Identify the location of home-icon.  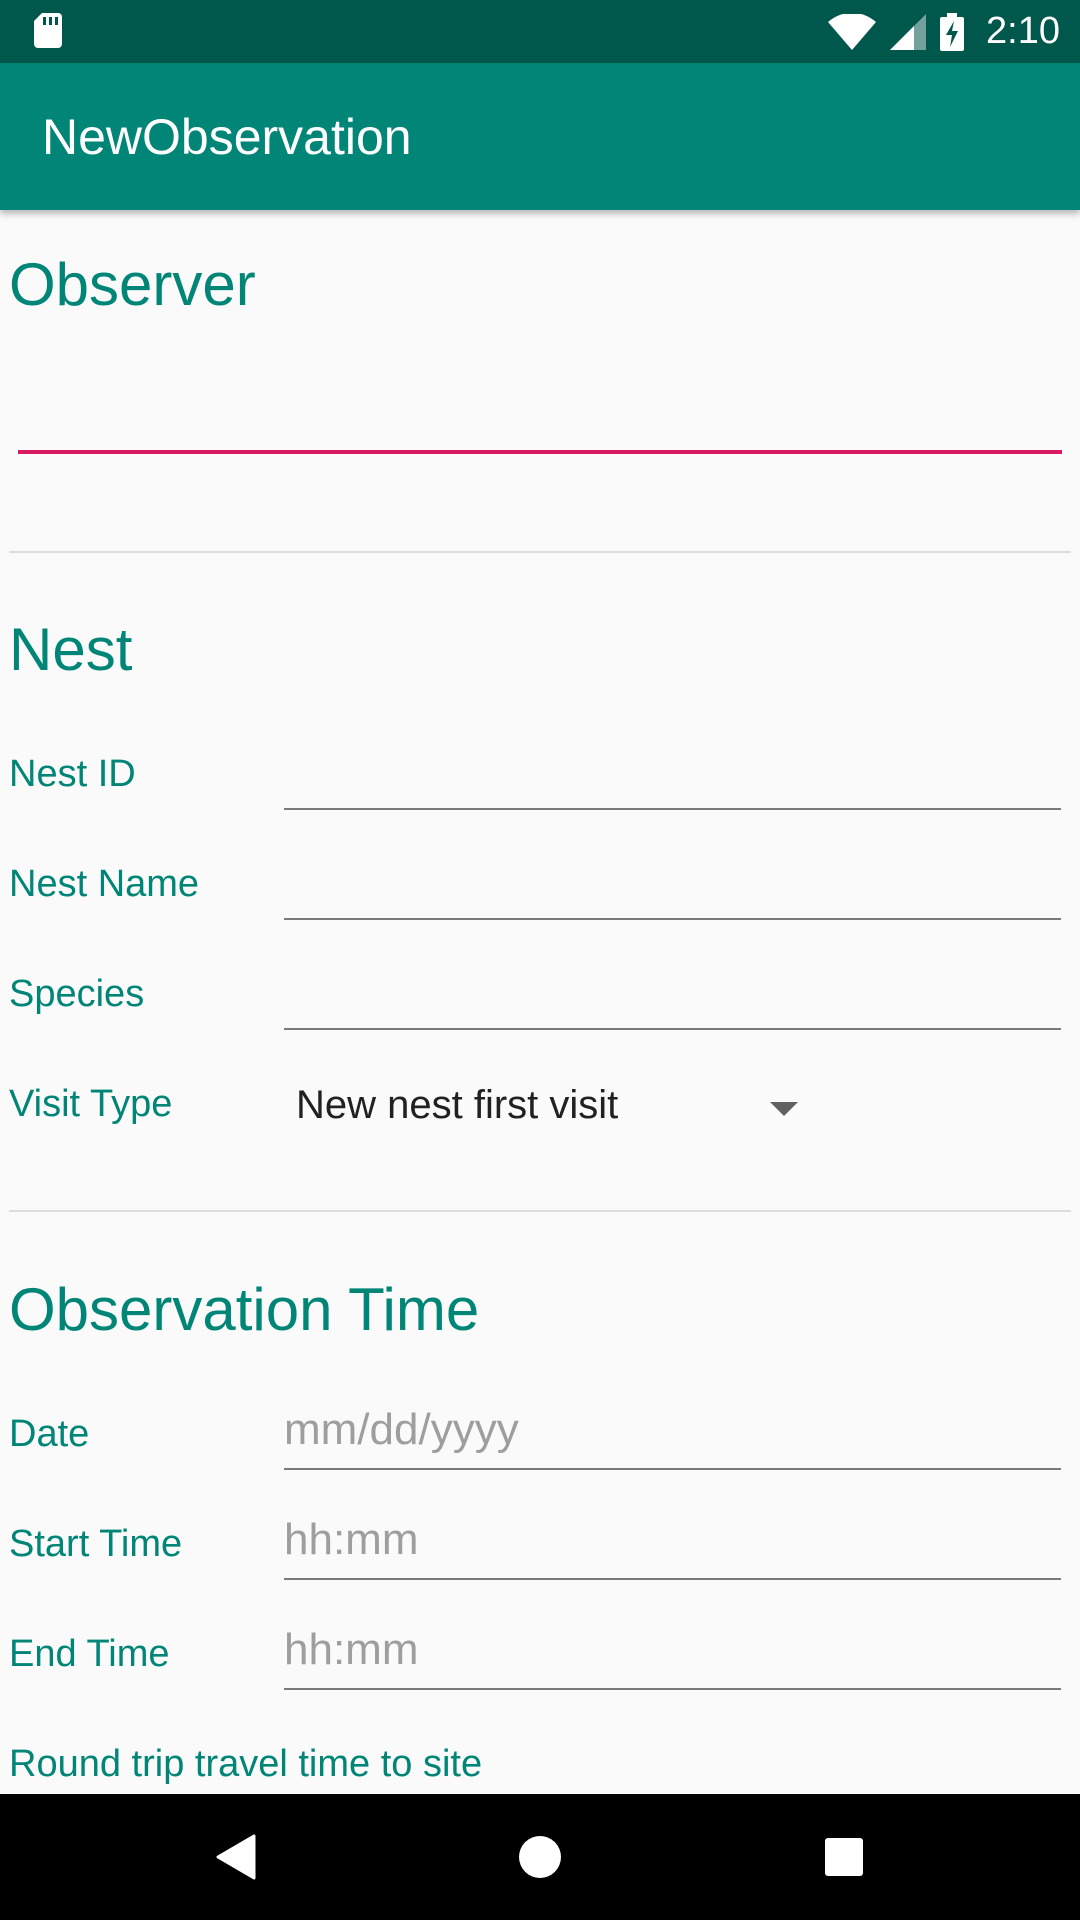
(540, 1857).